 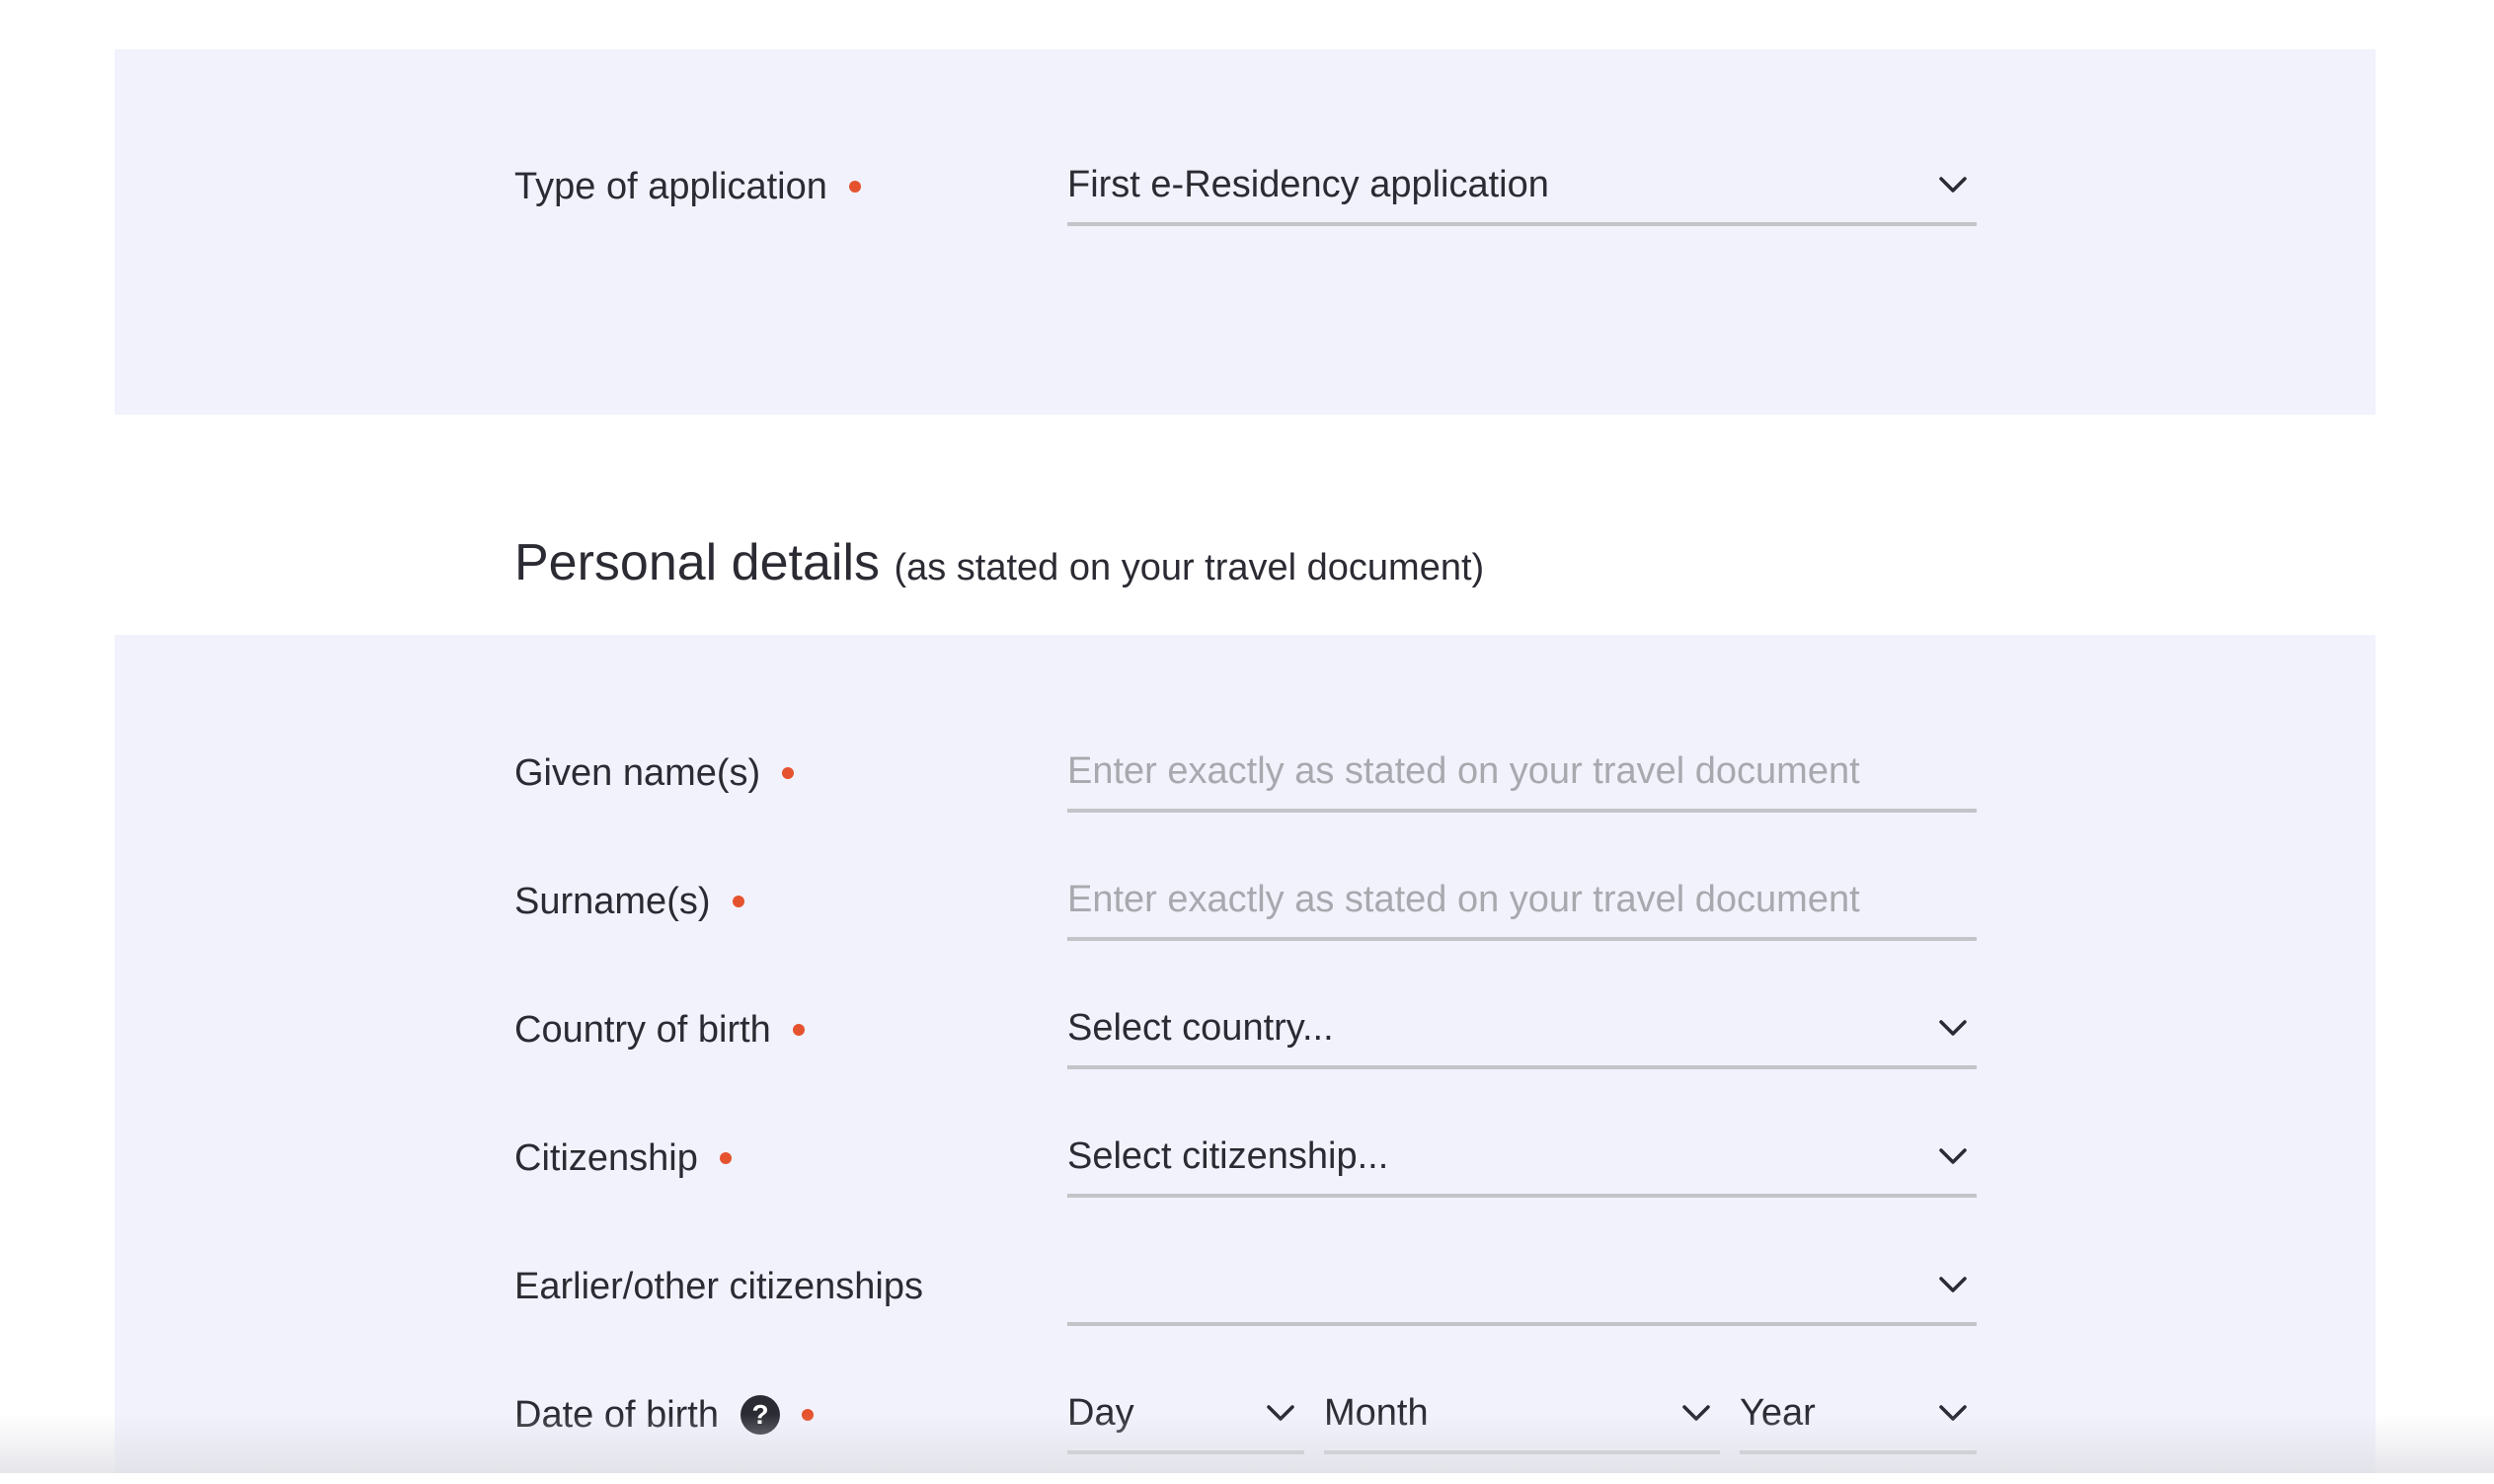 I want to click on date-of-birth-selects: Day Month Year, so click(x=1522, y=1414).